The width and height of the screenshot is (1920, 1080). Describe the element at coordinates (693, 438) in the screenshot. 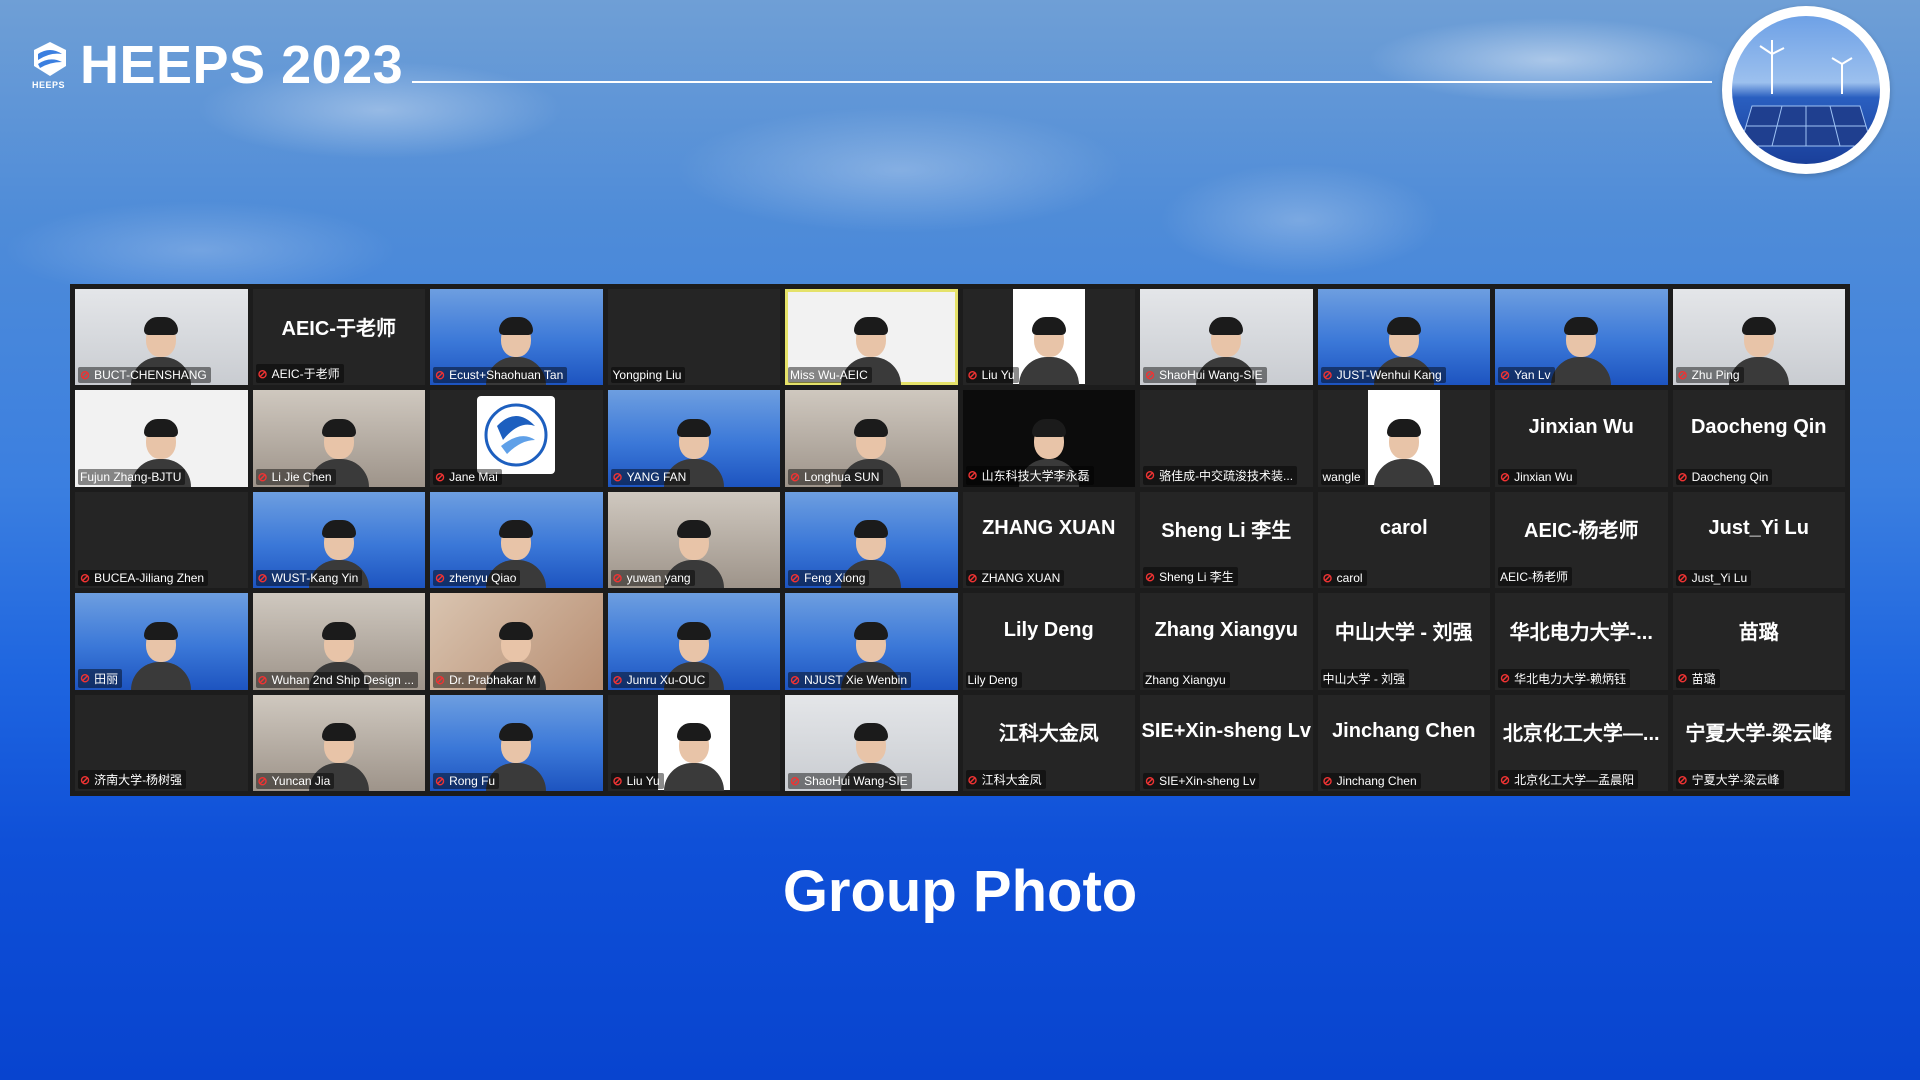

I see `participant-tile: ⊘ YANG FAN` at that location.